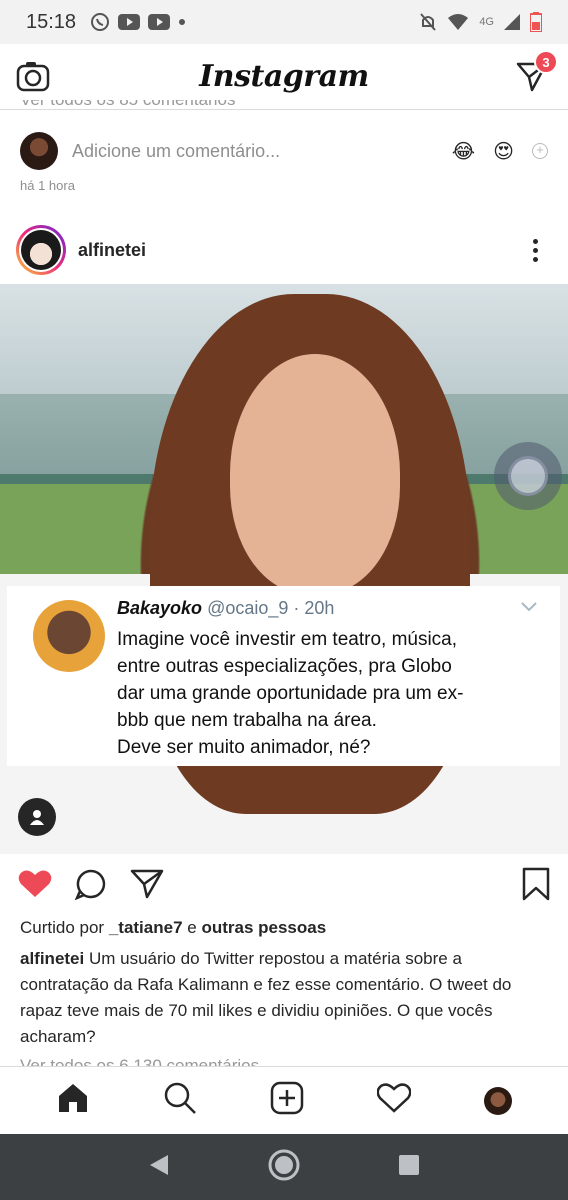 The width and height of the screenshot is (568, 1200). What do you see at coordinates (528, 476) in the screenshot?
I see `floating-assistive-button` at bounding box center [528, 476].